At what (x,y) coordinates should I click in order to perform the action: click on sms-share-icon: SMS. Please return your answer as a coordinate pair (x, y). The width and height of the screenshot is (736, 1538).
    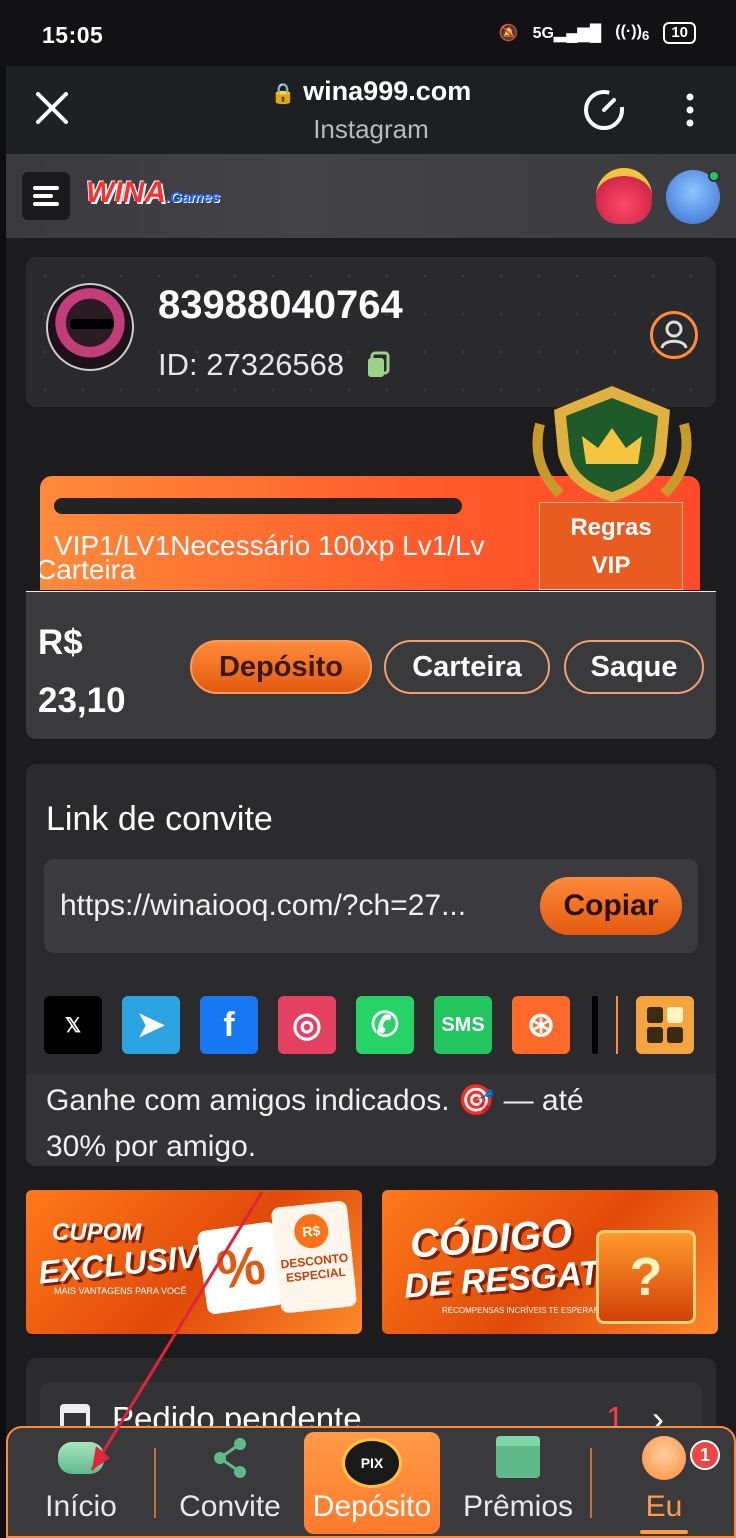
    Looking at the image, I should click on (463, 1025).